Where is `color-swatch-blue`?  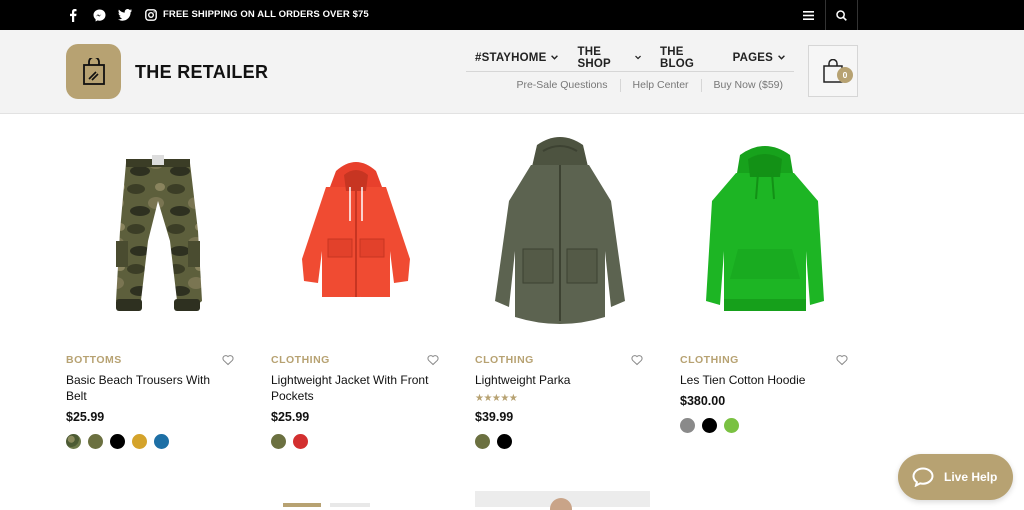 color-swatch-blue is located at coordinates (161, 441).